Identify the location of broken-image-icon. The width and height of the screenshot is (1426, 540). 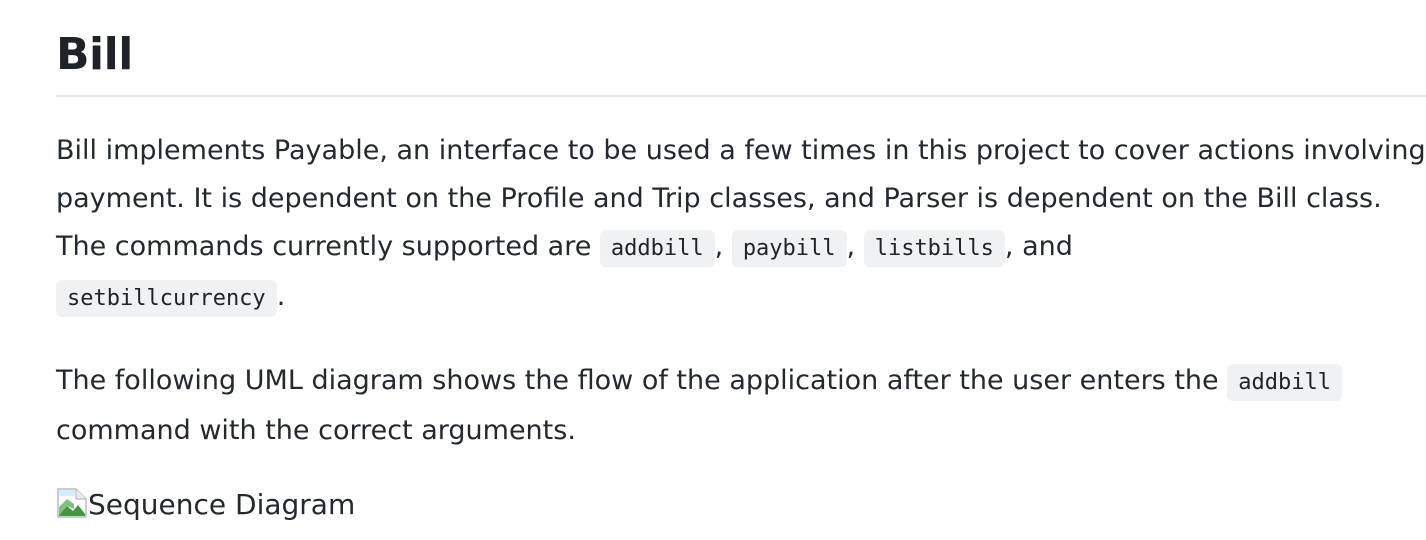
(72, 503).